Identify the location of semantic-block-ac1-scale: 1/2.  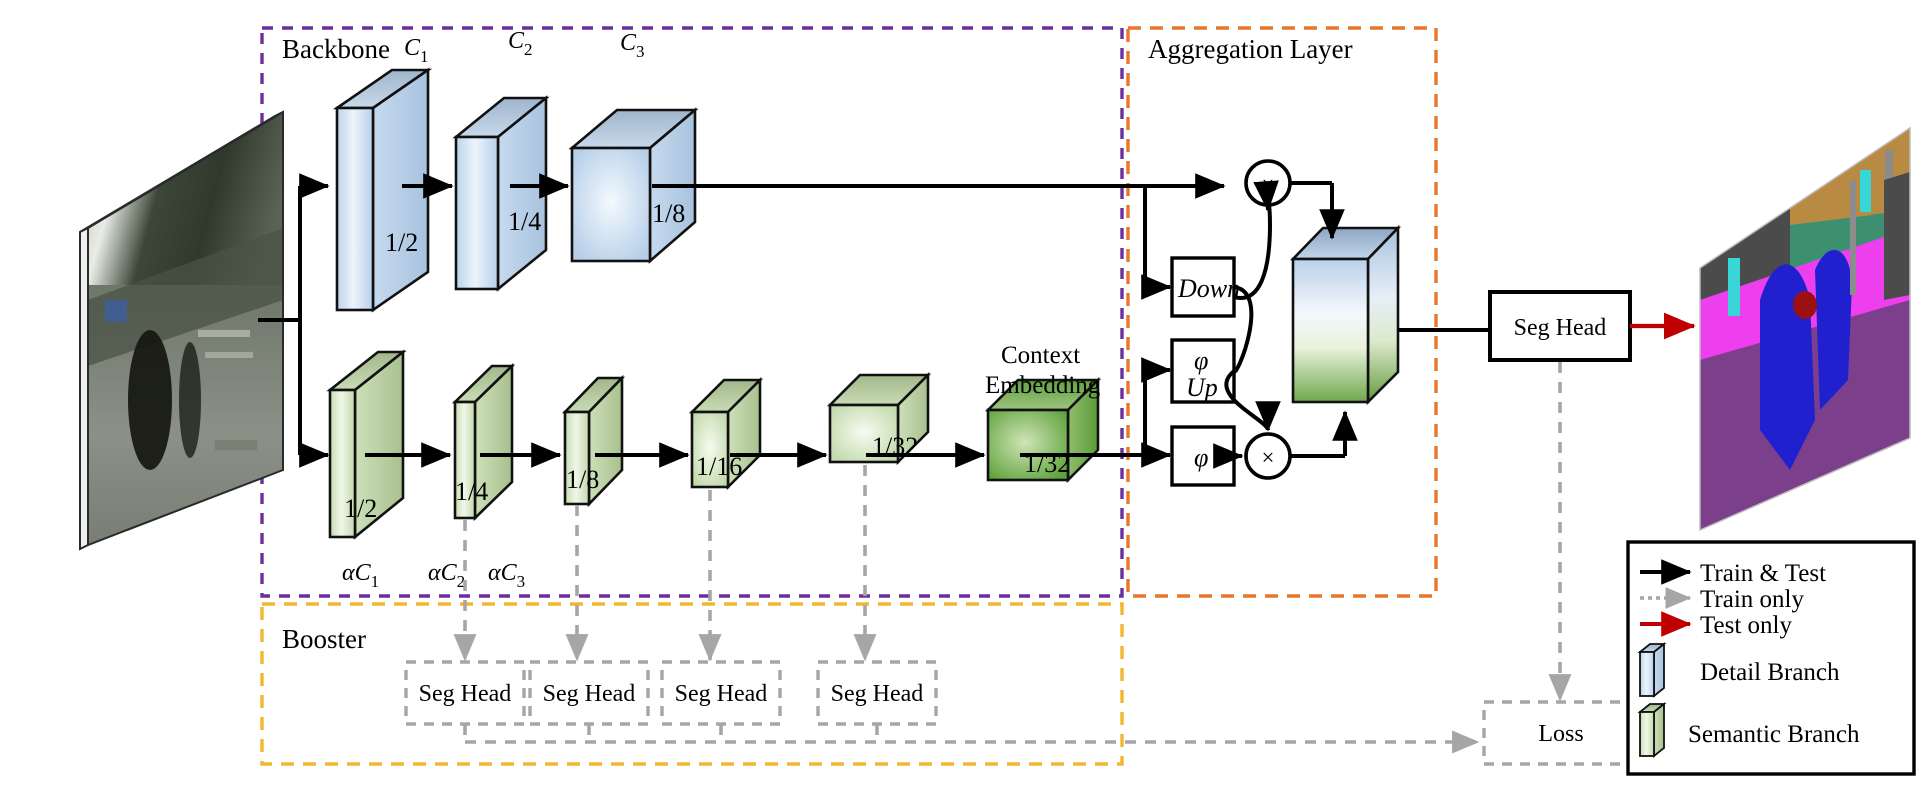
(360, 508).